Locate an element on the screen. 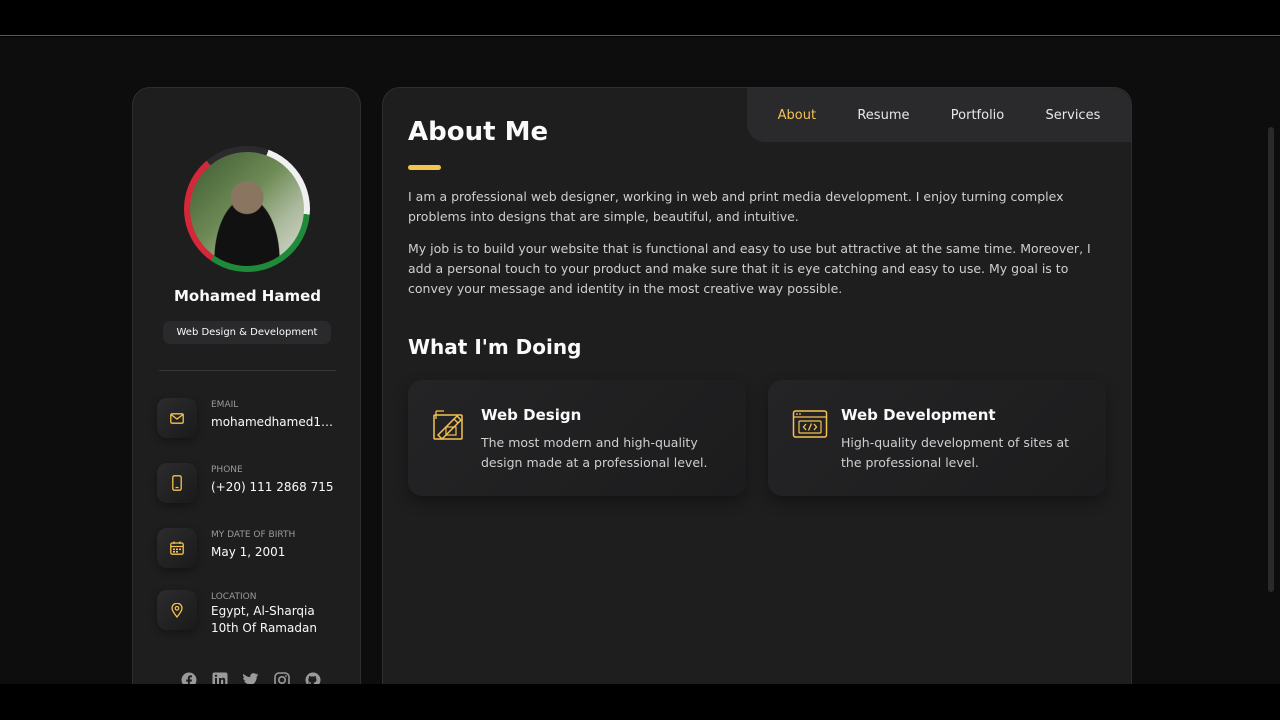  contact-label: Phone is located at coordinates (227, 470).